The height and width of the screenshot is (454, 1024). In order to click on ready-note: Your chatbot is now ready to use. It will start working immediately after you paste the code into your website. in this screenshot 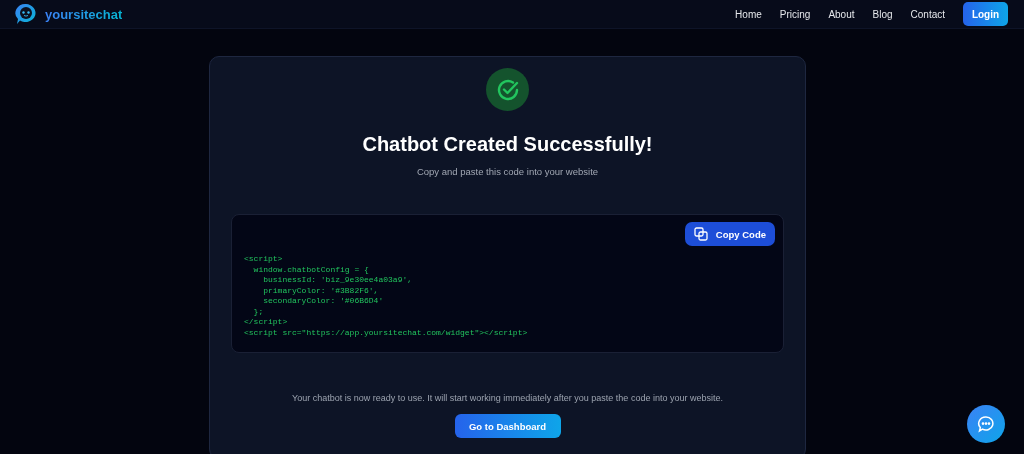, I will do `click(507, 398)`.